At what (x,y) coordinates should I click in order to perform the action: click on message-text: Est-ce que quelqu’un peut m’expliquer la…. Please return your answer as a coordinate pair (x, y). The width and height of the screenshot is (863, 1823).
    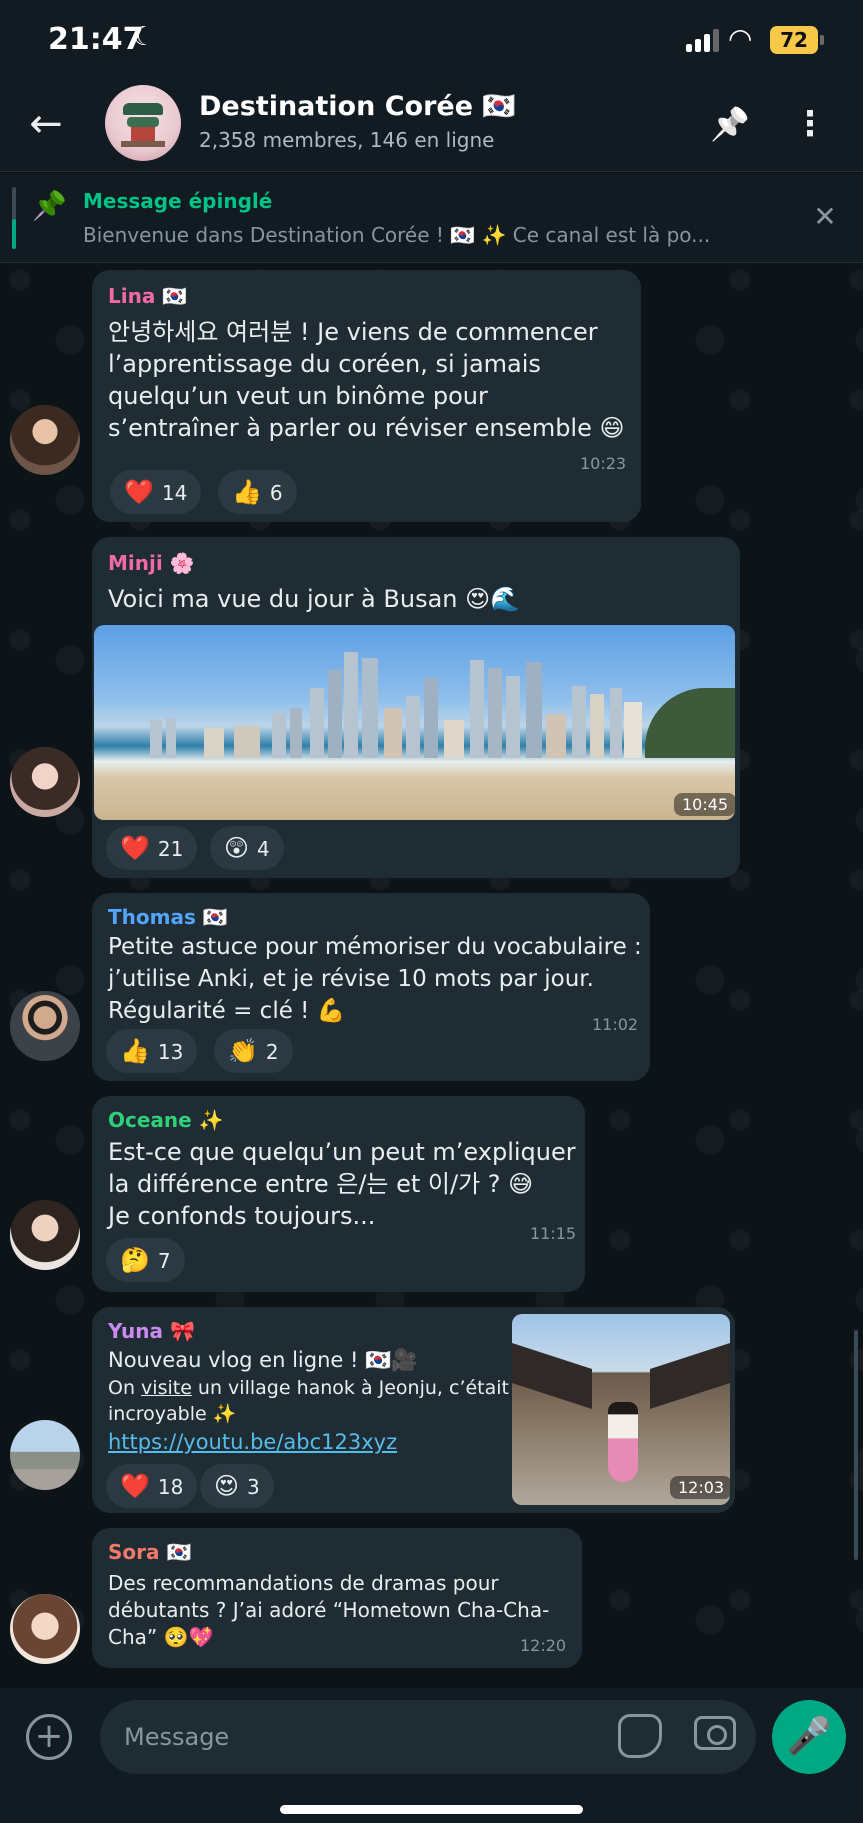
    Looking at the image, I should click on (342, 1184).